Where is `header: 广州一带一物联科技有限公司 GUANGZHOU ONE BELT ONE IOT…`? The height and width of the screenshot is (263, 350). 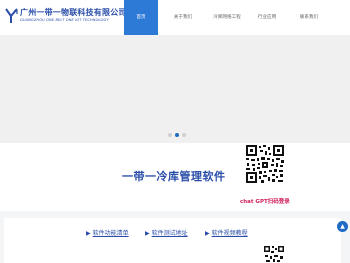
header: 广州一带一物联科技有限公司 GUANGZHOU ONE BELT ONE IOT… is located at coordinates (175, 17).